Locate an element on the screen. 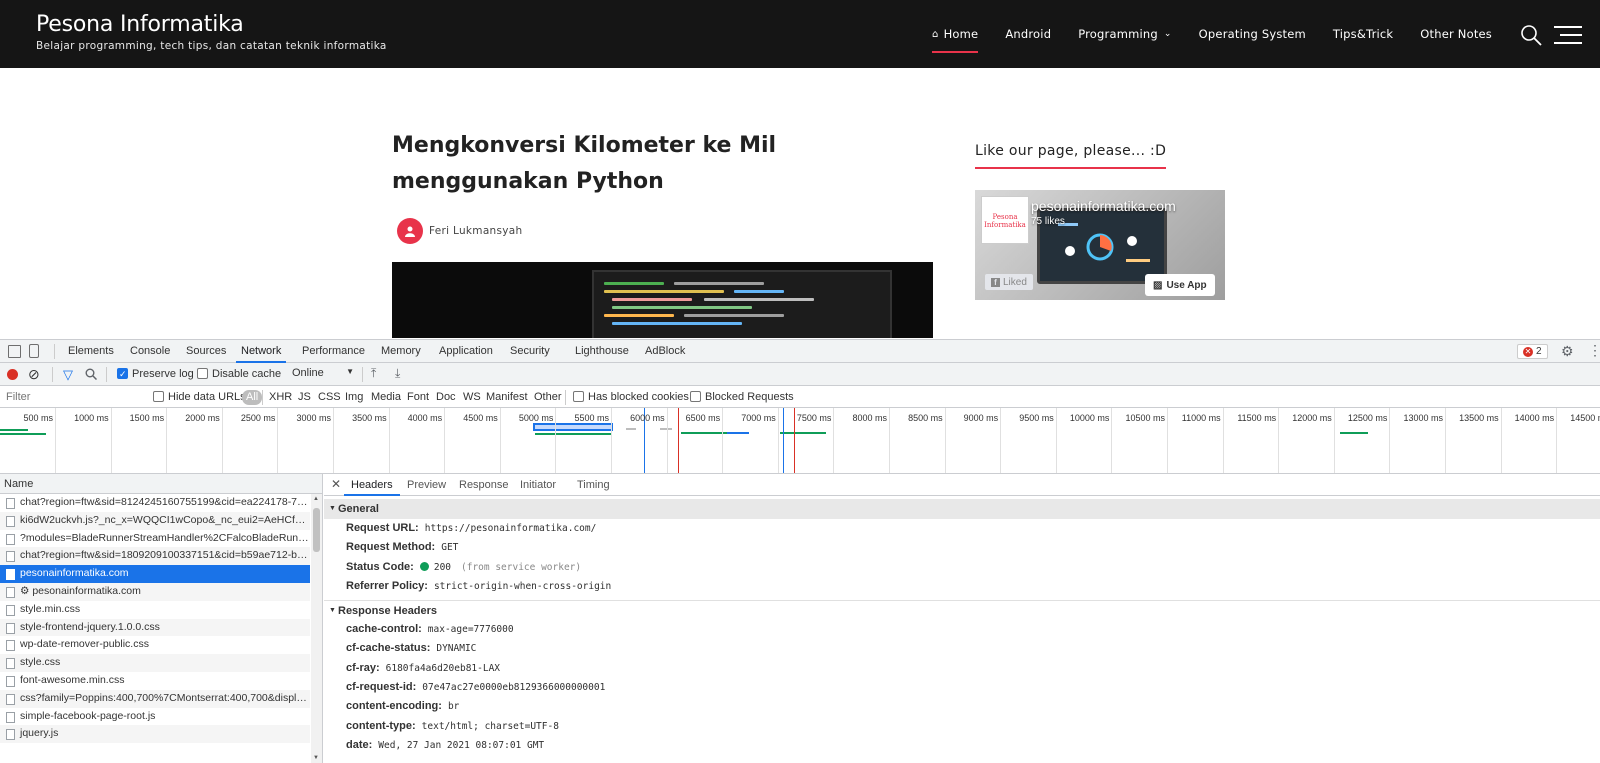 The width and height of the screenshot is (1600, 763). header-value: DYNAMIC is located at coordinates (456, 649).